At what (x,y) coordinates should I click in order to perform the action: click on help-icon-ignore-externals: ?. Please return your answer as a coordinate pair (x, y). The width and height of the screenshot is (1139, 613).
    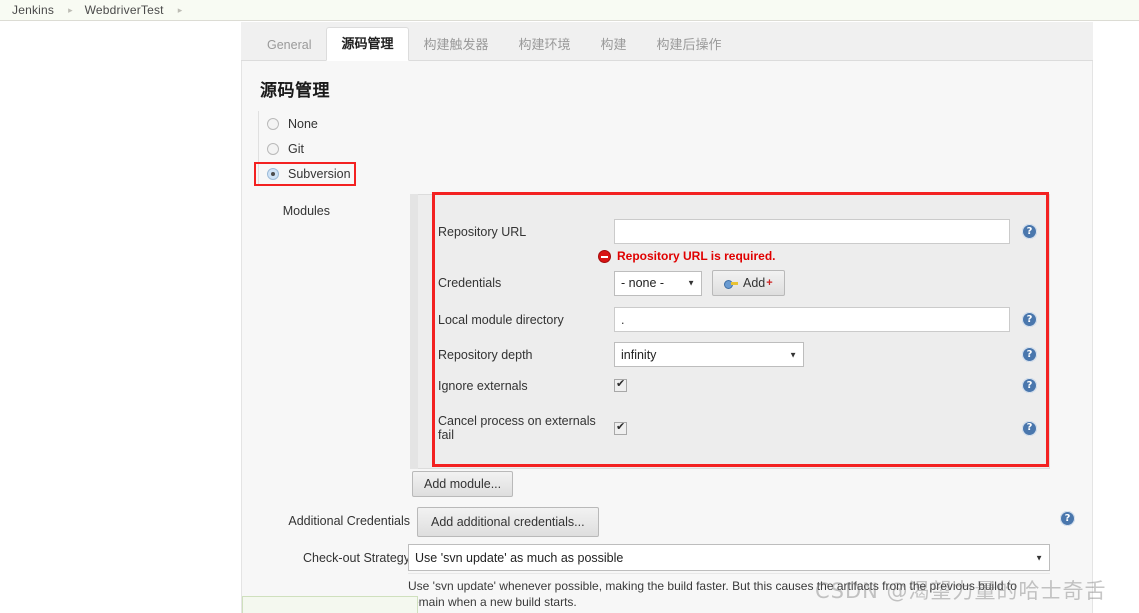
    Looking at the image, I should click on (1029, 385).